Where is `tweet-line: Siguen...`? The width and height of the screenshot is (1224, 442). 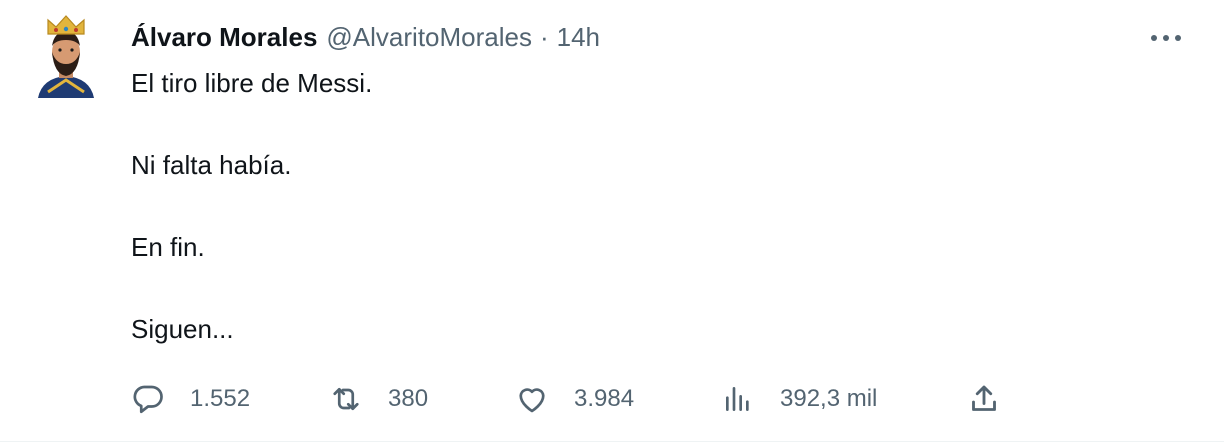
tweet-line: Siguen... is located at coordinates (182, 329).